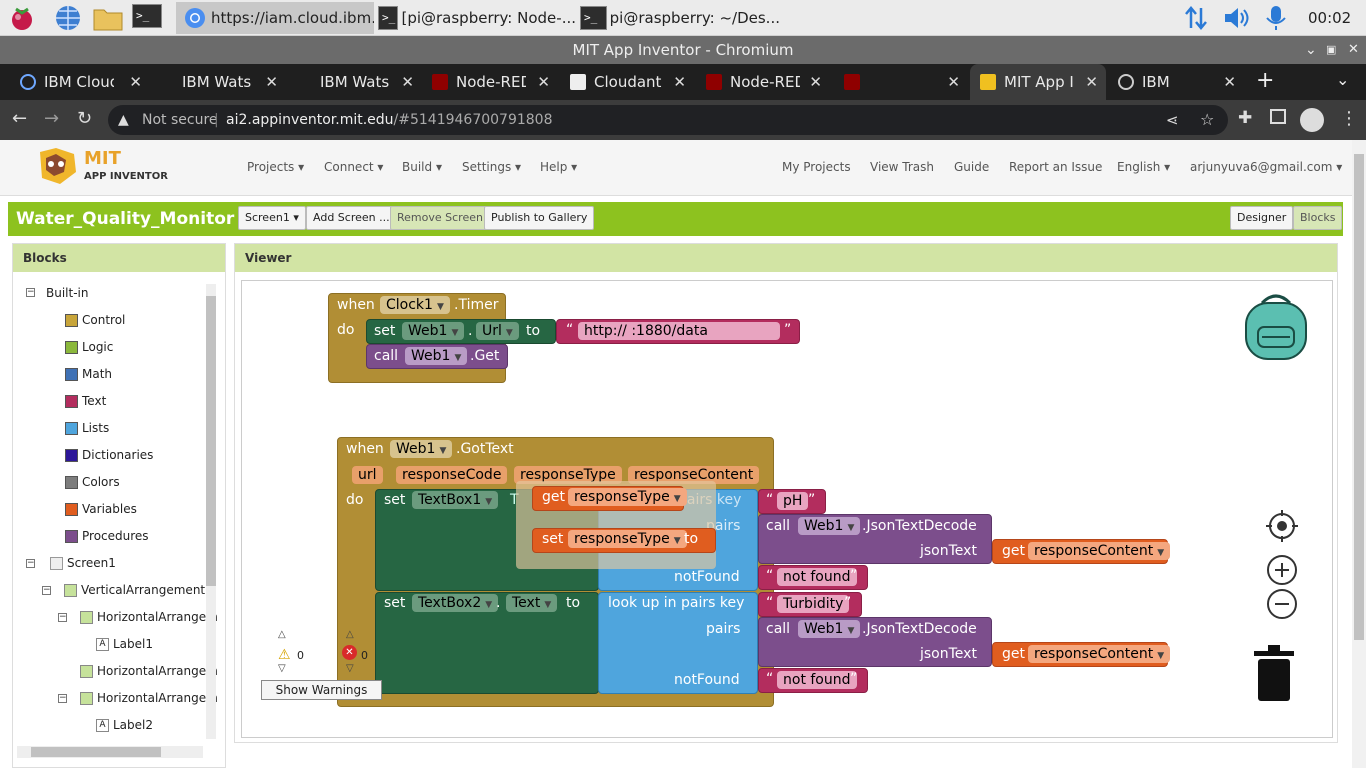 This screenshot has width=1366, height=768. What do you see at coordinates (67, 293) in the screenshot?
I see `tree-builtin: Built-in` at bounding box center [67, 293].